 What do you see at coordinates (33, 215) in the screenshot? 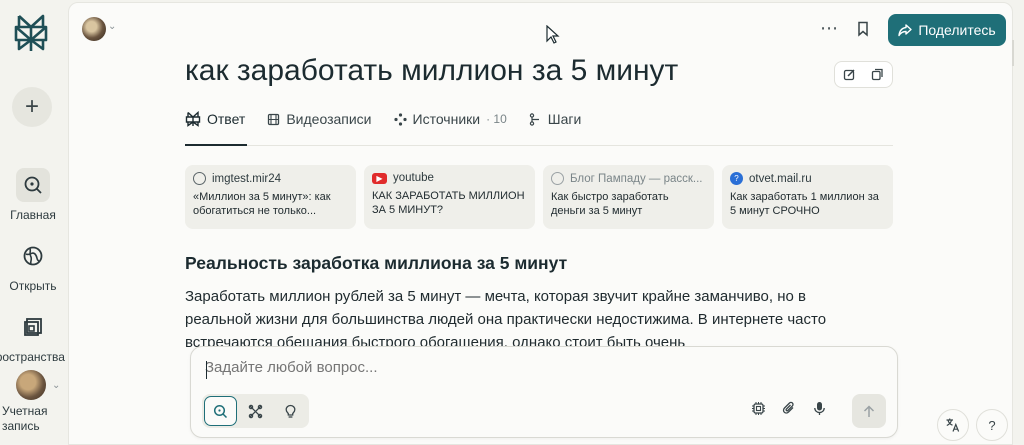
I see `sidebar-item-label: Главная` at bounding box center [33, 215].